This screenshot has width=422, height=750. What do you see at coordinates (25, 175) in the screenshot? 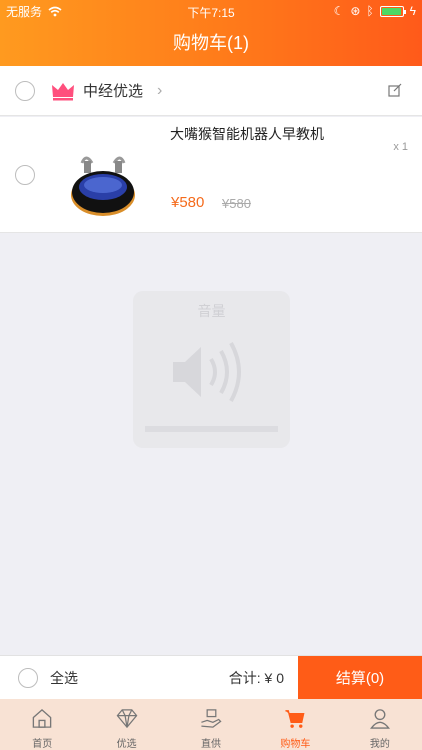
I see `item-select-radio` at bounding box center [25, 175].